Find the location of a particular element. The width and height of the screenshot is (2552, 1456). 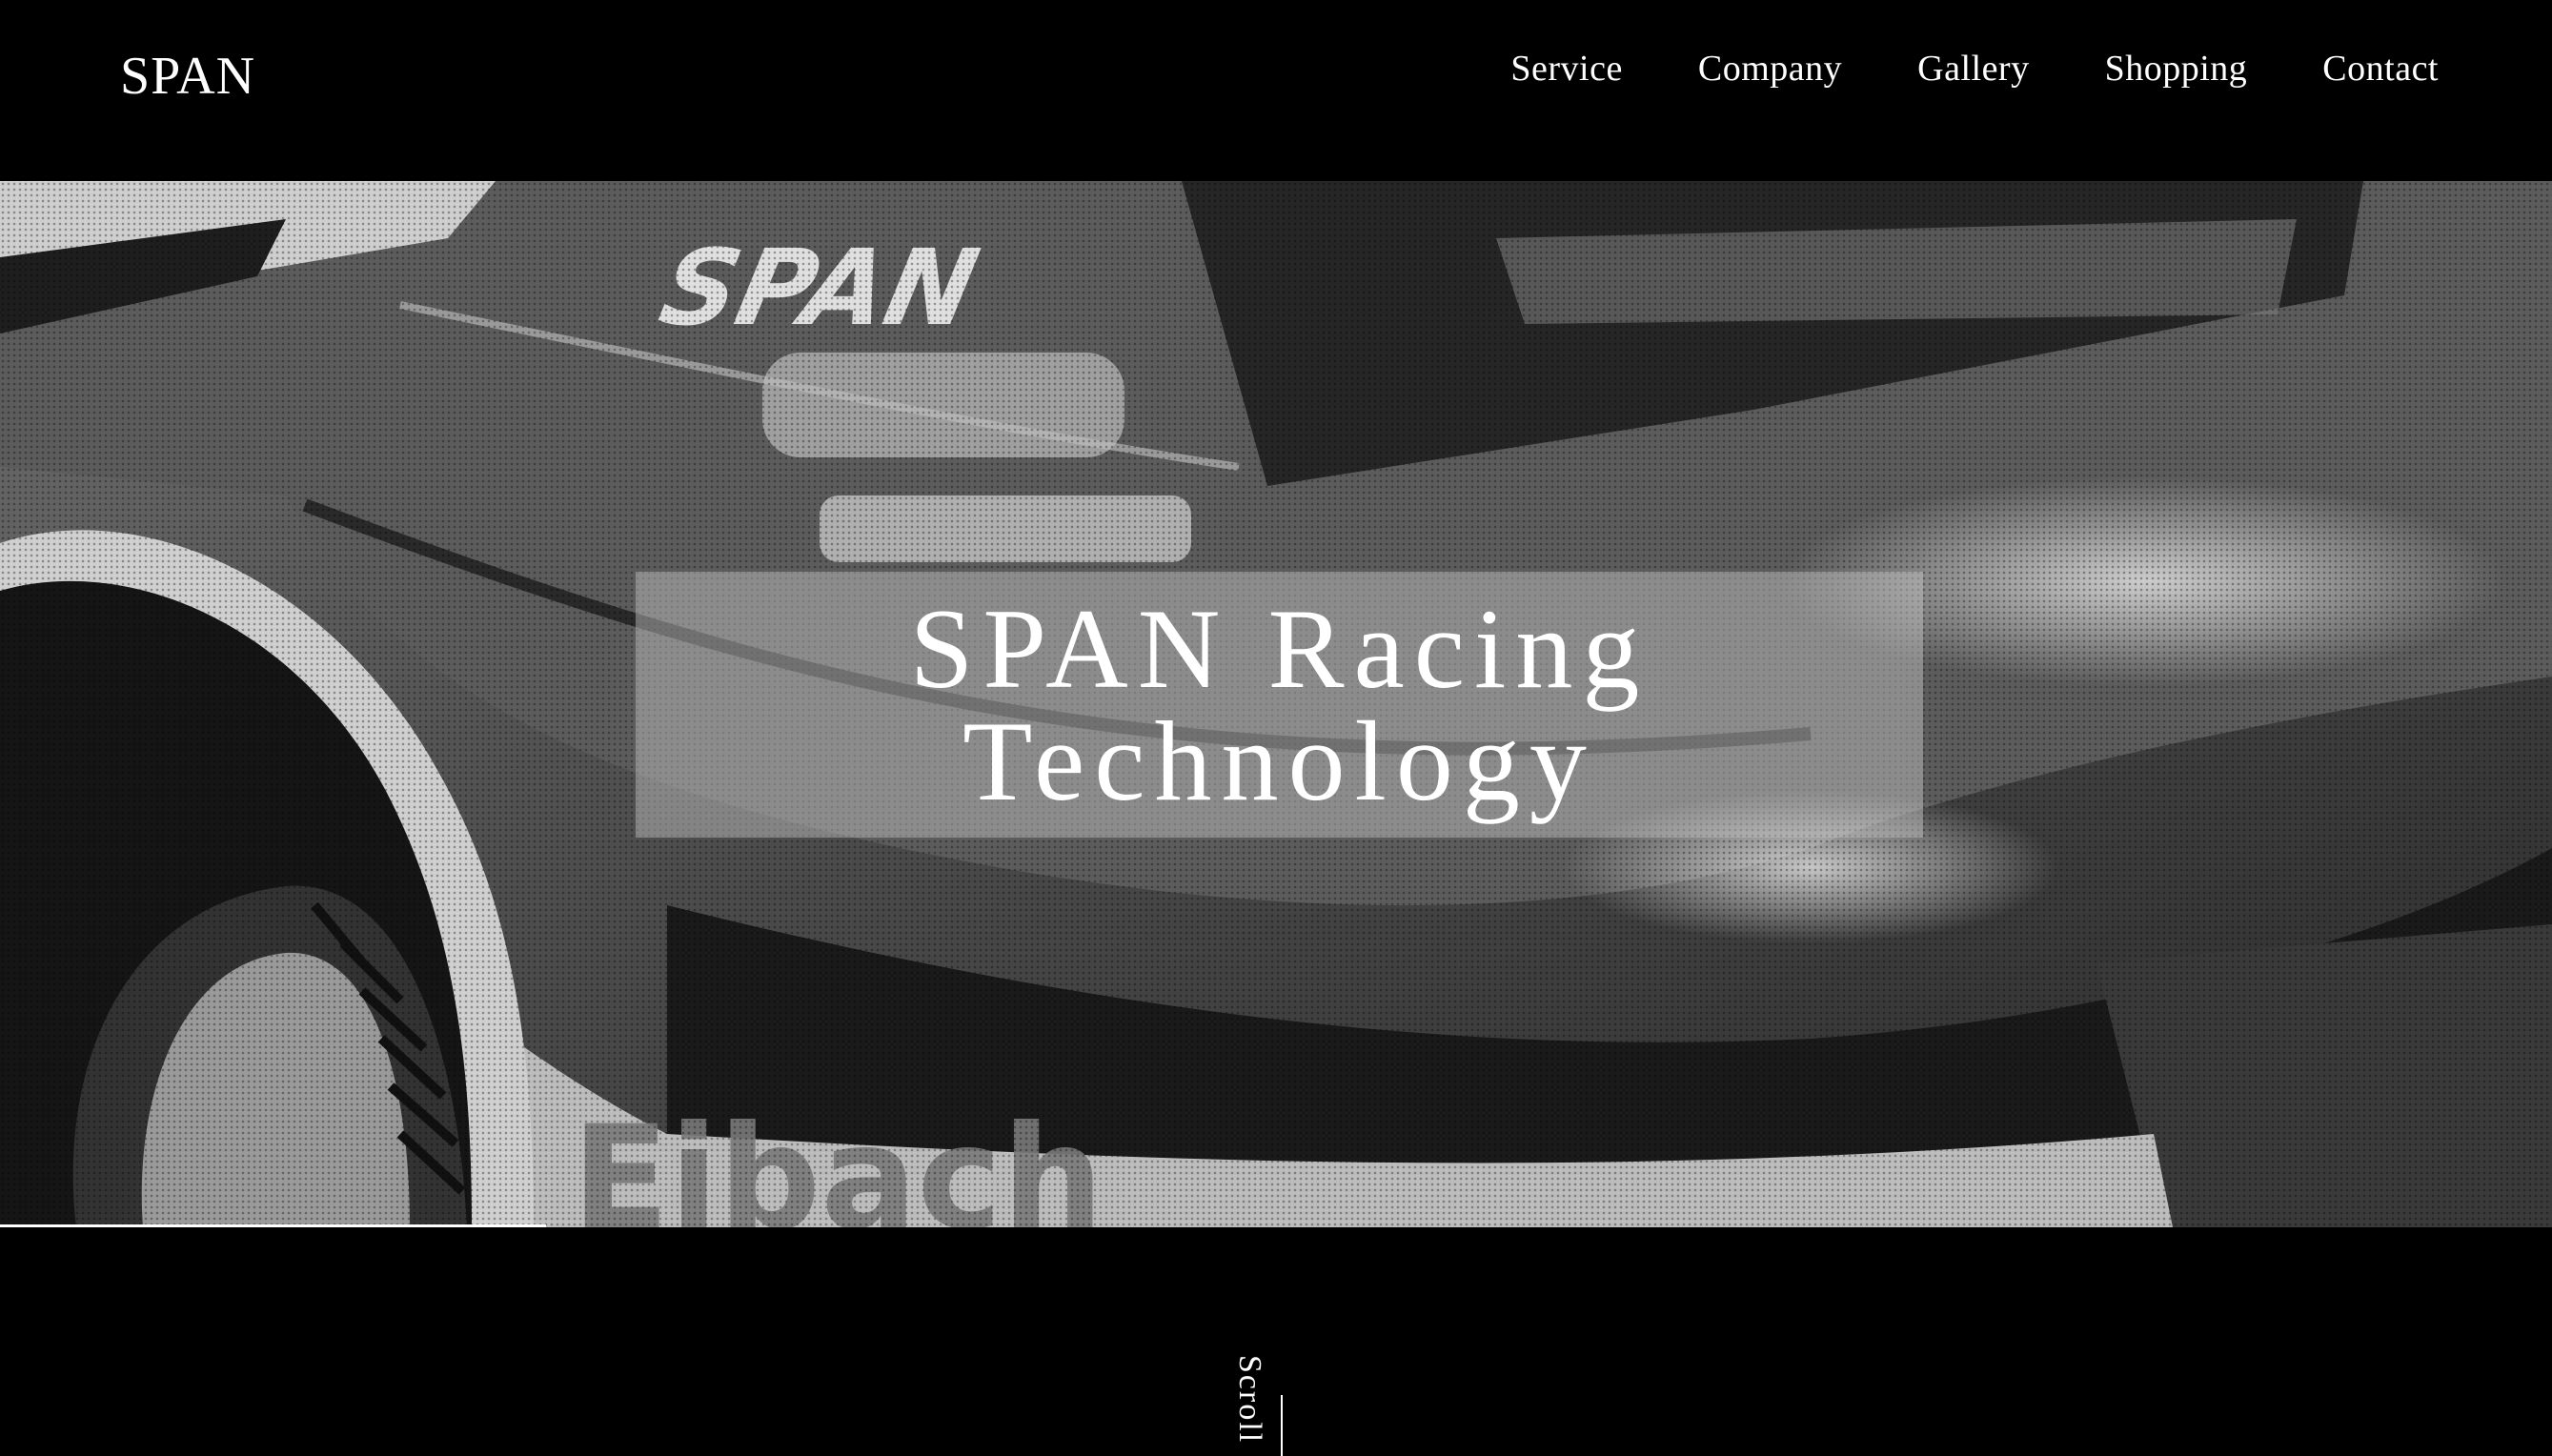

scroll-line-icon is located at coordinates (1282, 1426).